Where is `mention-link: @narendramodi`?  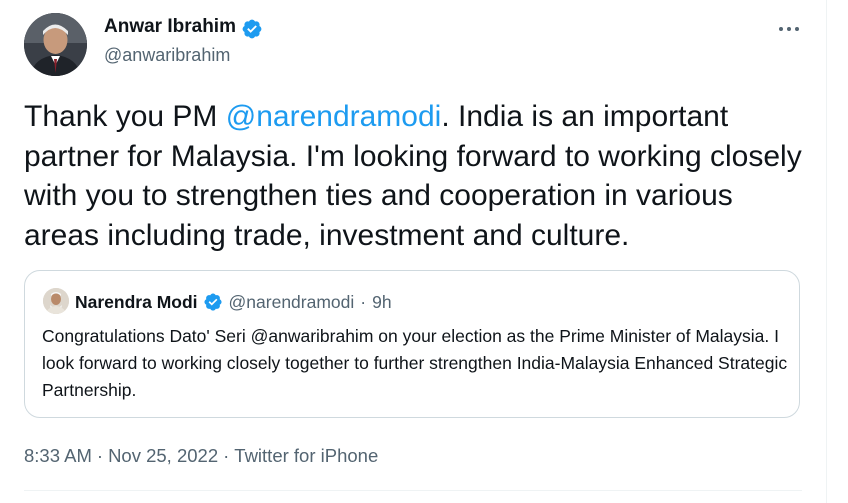
mention-link: @narendramodi is located at coordinates (334, 116).